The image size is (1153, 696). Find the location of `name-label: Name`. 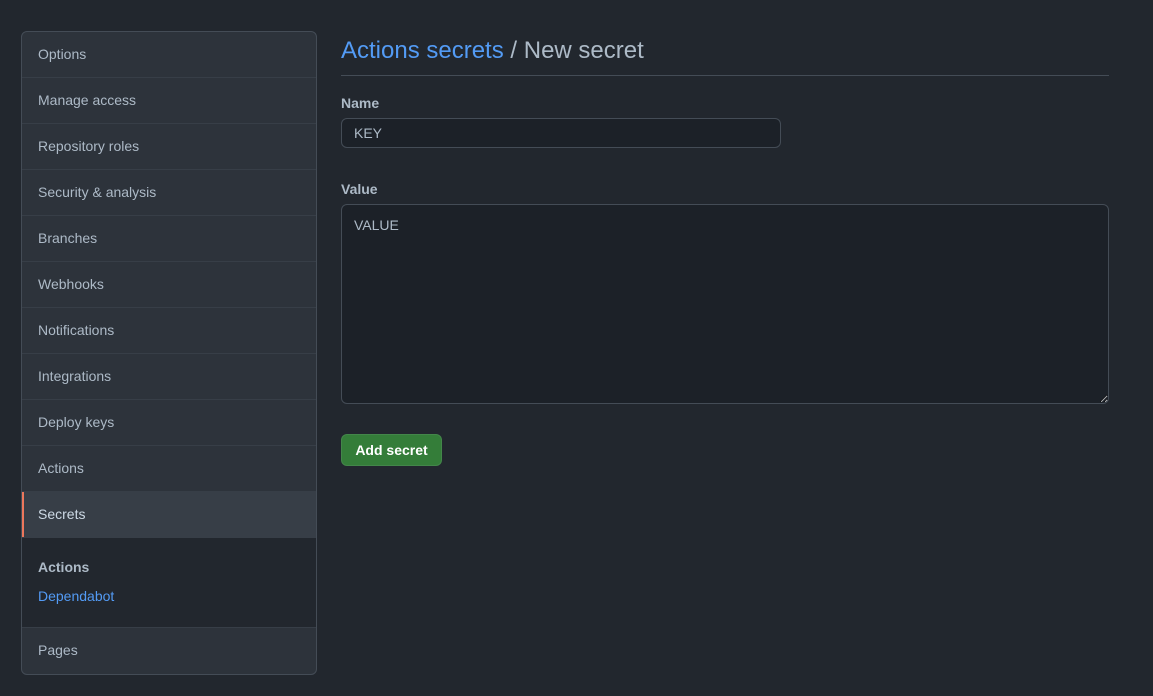

name-label: Name is located at coordinates (360, 103).